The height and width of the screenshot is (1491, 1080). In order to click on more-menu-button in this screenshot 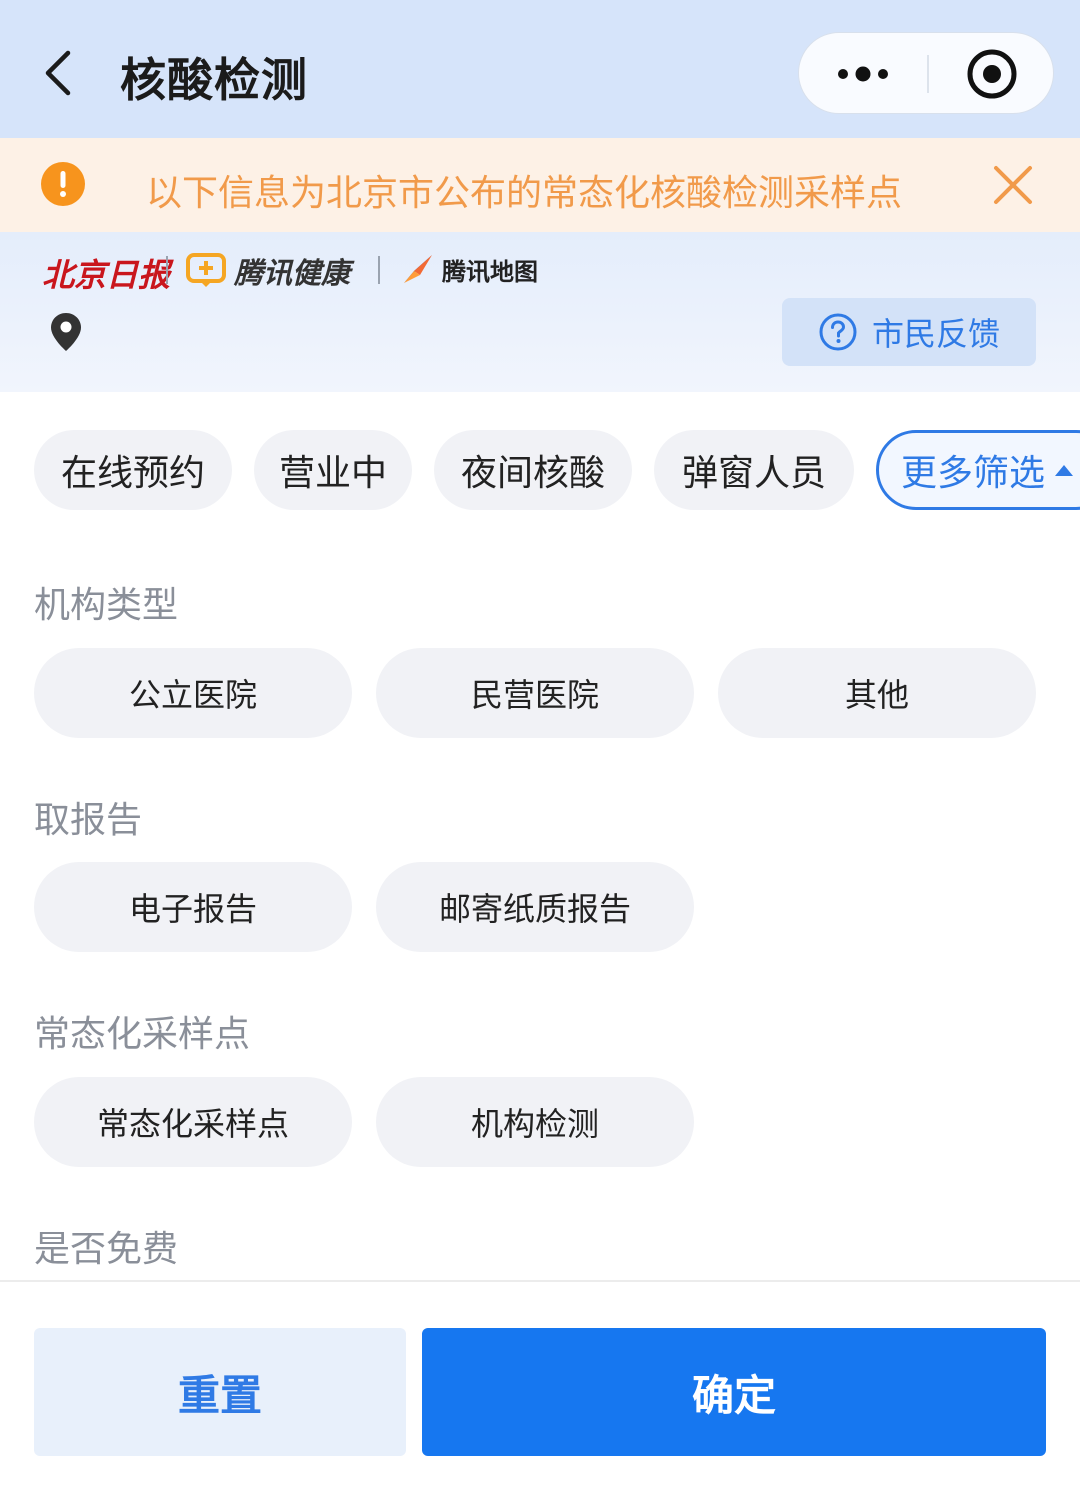, I will do `click(863, 74)`.